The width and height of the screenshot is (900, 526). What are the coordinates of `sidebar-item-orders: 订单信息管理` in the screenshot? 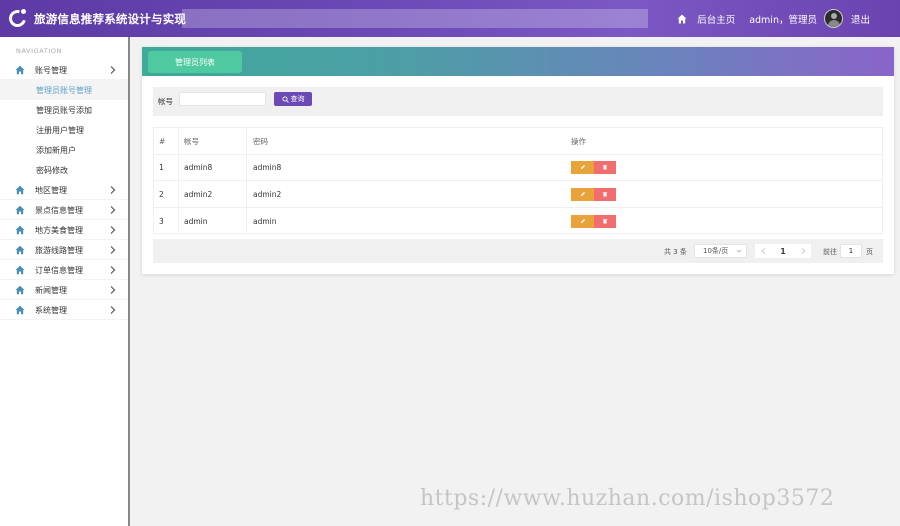 It's located at (64, 270).